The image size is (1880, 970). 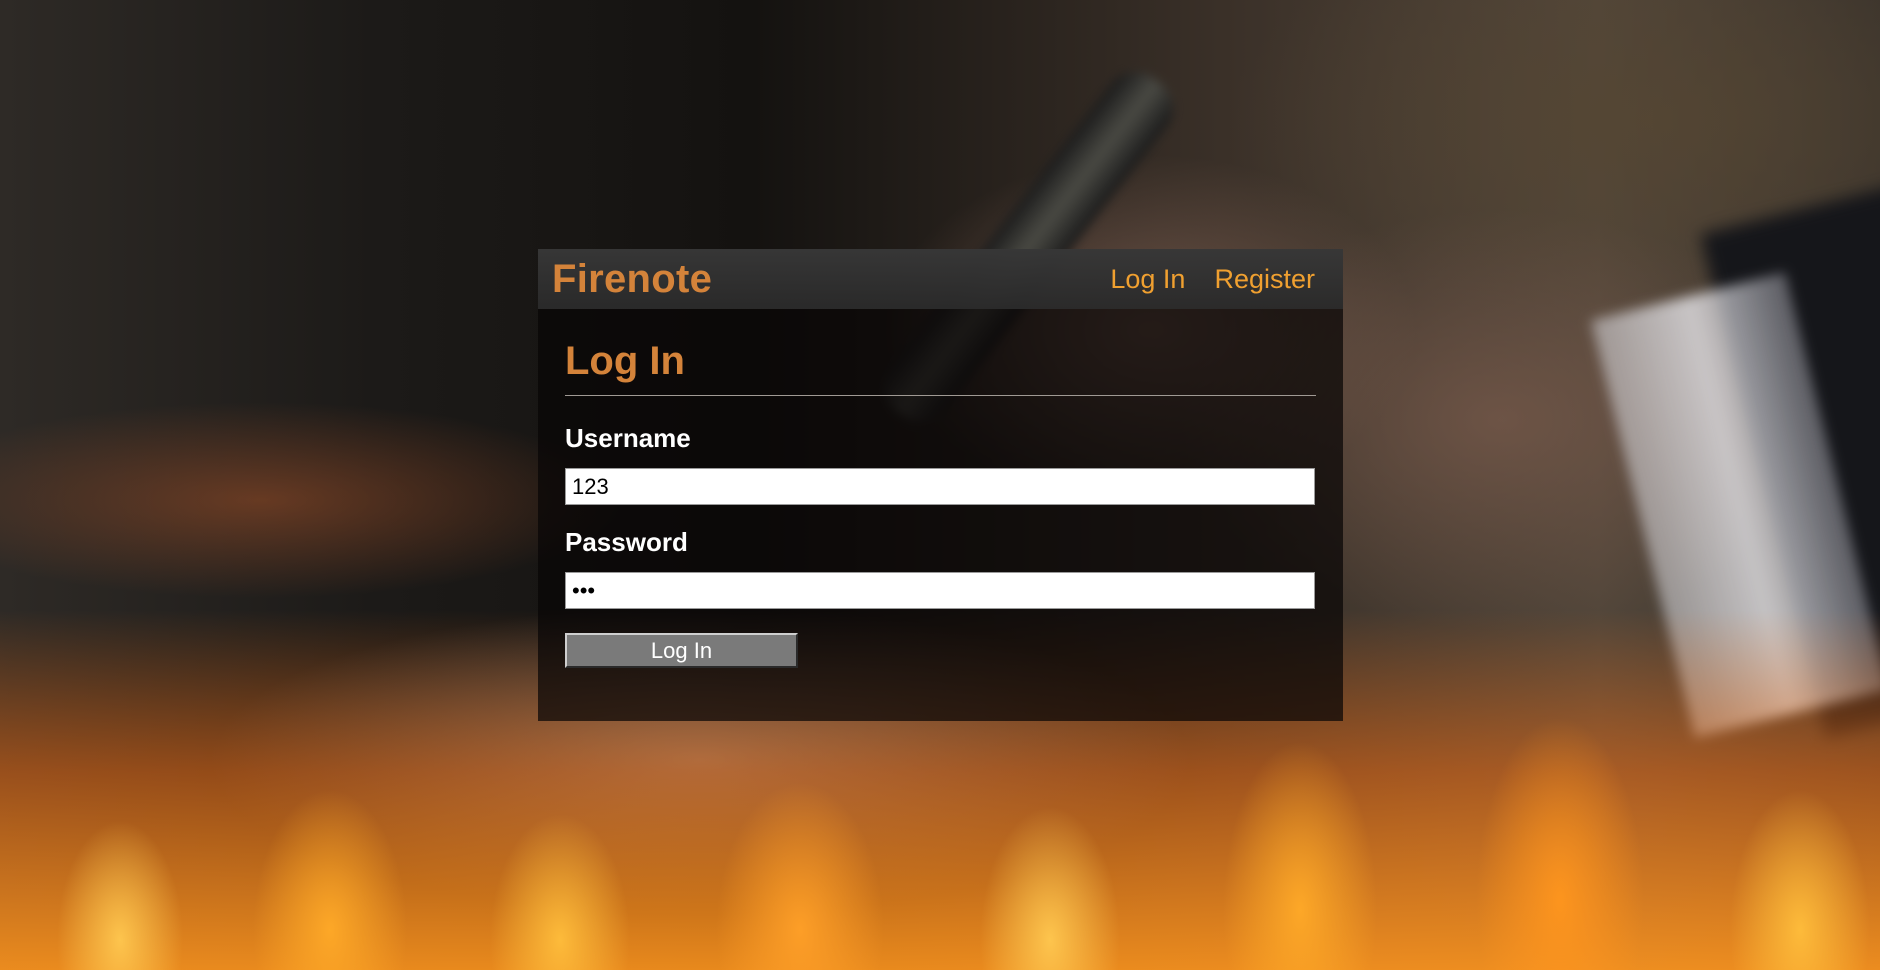 What do you see at coordinates (940, 367) in the screenshot?
I see `page-title: Log In` at bounding box center [940, 367].